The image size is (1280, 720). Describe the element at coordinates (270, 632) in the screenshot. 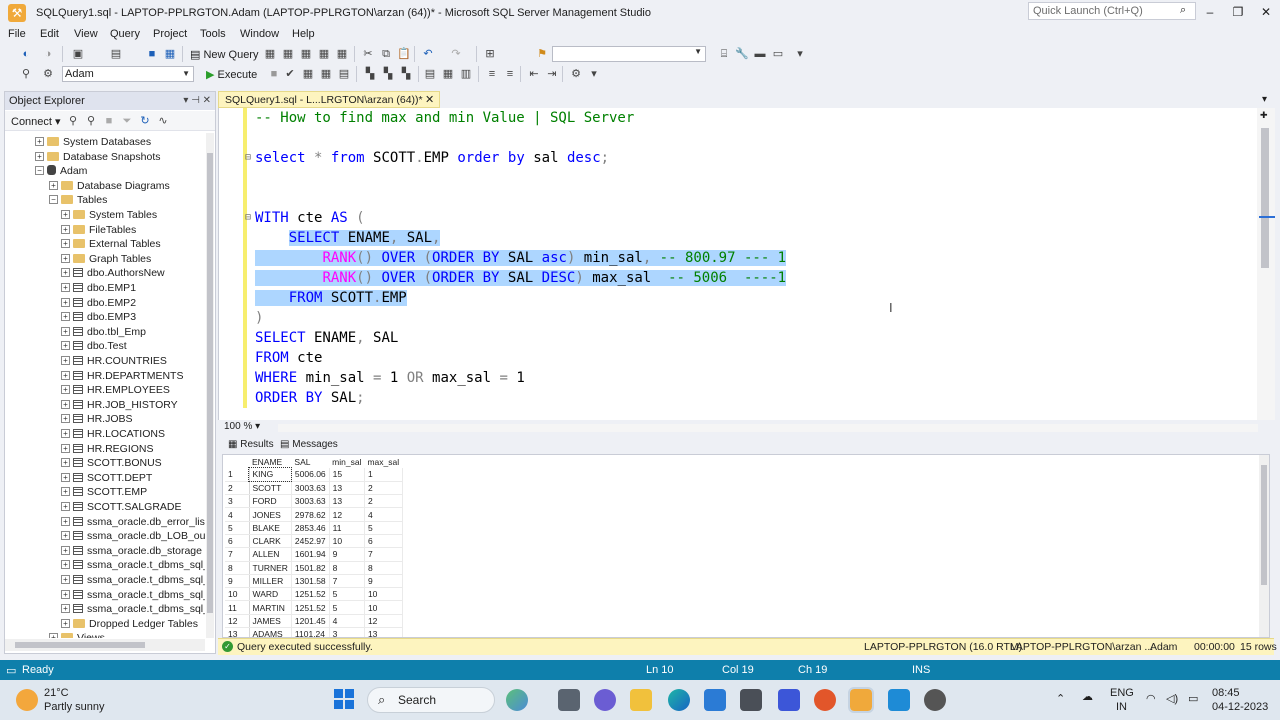

I see `table-cell: ADAMS` at that location.